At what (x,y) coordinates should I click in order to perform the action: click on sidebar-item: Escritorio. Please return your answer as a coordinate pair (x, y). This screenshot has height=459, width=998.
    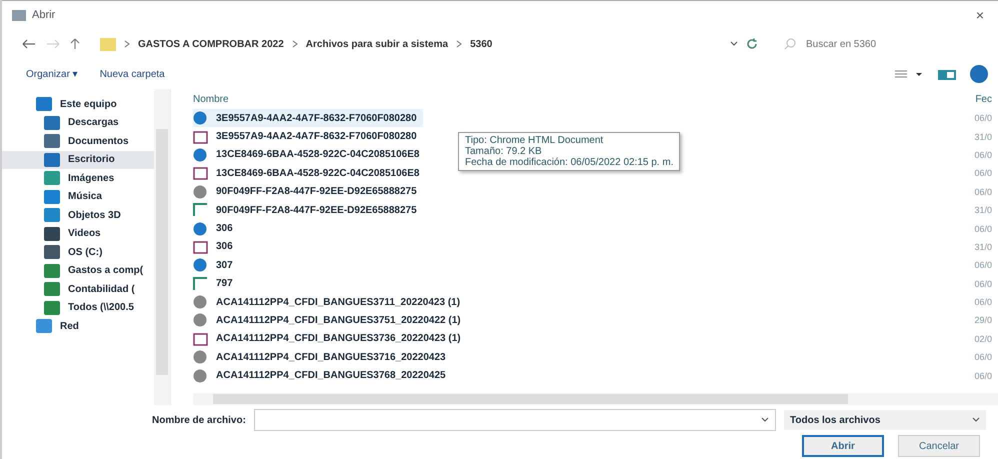
    Looking at the image, I should click on (78, 159).